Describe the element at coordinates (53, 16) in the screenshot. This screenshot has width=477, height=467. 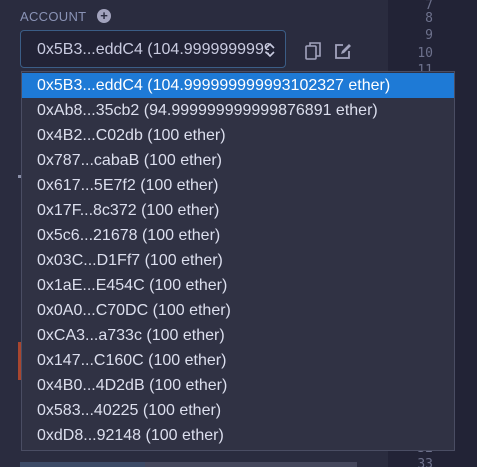
I see `account-label: ACCOUNT` at that location.